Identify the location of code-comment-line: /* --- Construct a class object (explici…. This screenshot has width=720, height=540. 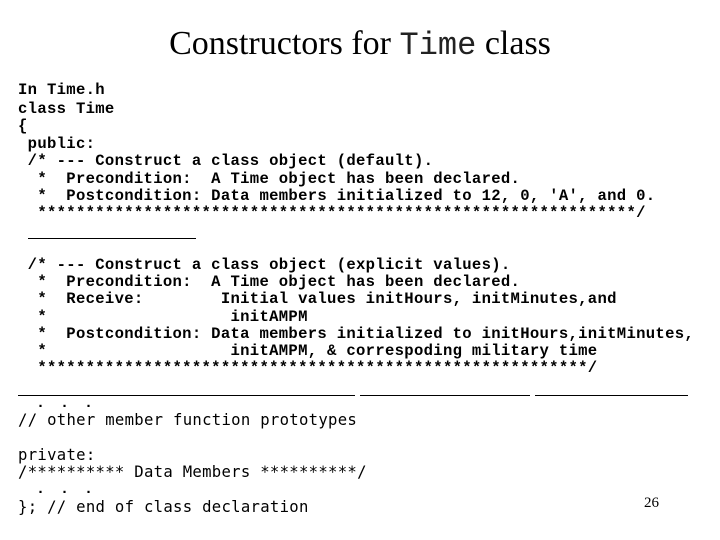
(264, 265).